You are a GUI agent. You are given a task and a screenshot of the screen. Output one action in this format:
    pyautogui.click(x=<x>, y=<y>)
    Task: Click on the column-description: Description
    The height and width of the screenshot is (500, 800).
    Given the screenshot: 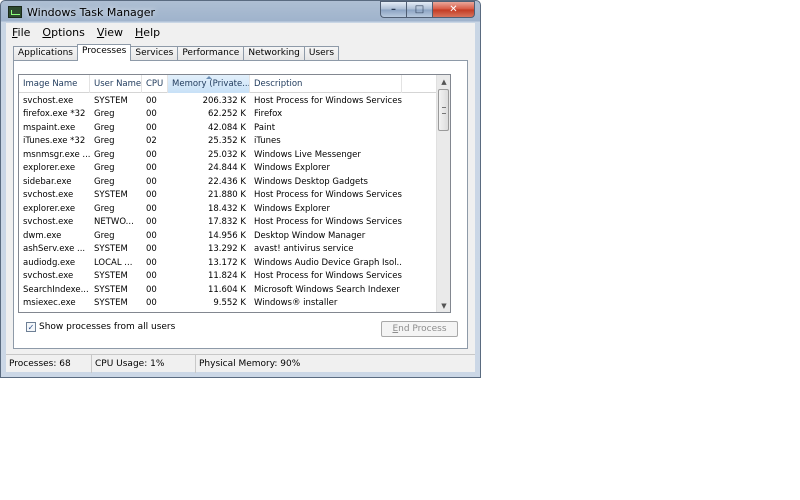 What is the action you would take?
    pyautogui.click(x=326, y=84)
    